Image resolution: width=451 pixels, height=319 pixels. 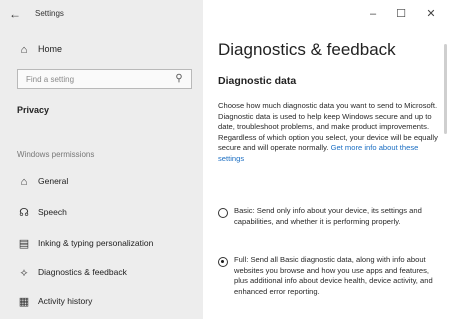 What do you see at coordinates (65, 301) in the screenshot?
I see `sidebar-item-label: Activity history` at bounding box center [65, 301].